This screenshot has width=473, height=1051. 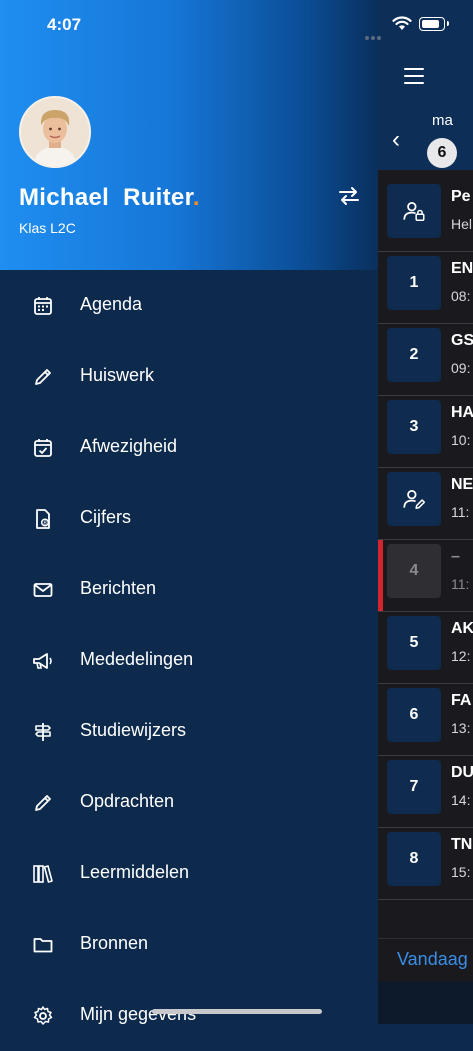 I want to click on lesson-subject: FA, so click(x=461, y=700).